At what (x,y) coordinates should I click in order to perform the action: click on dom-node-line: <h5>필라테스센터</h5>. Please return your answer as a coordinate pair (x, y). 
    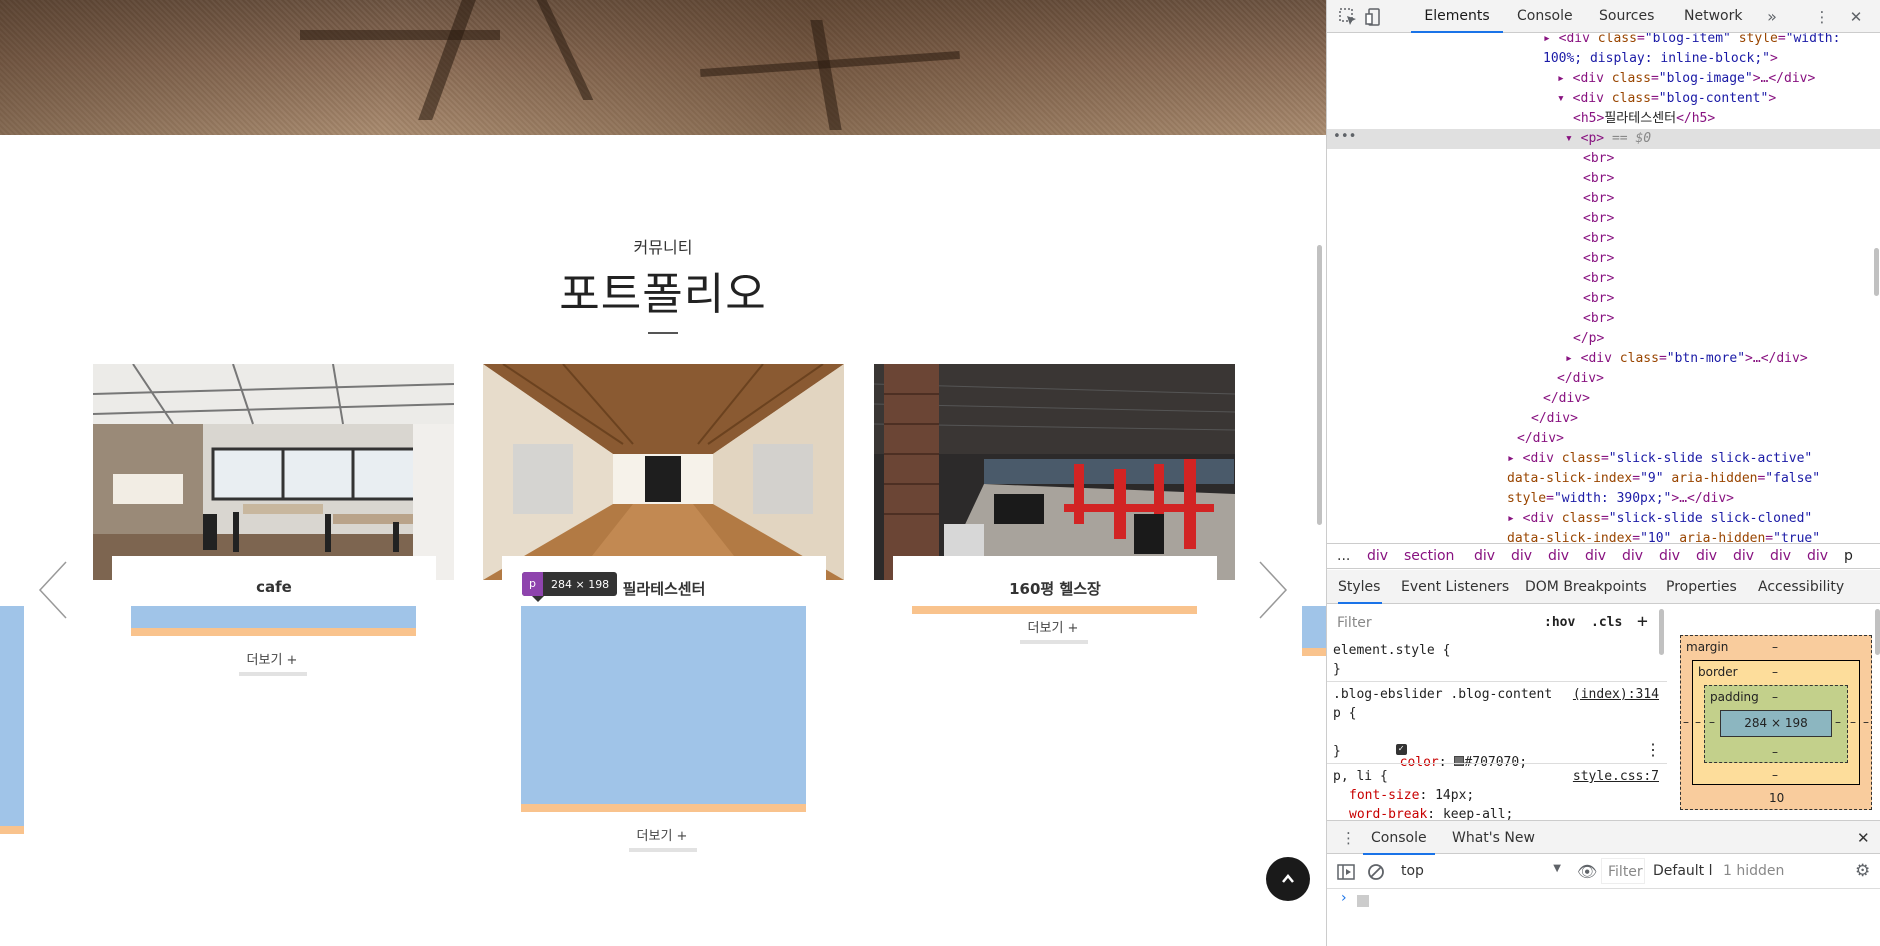
    Looking at the image, I should click on (1603, 119).